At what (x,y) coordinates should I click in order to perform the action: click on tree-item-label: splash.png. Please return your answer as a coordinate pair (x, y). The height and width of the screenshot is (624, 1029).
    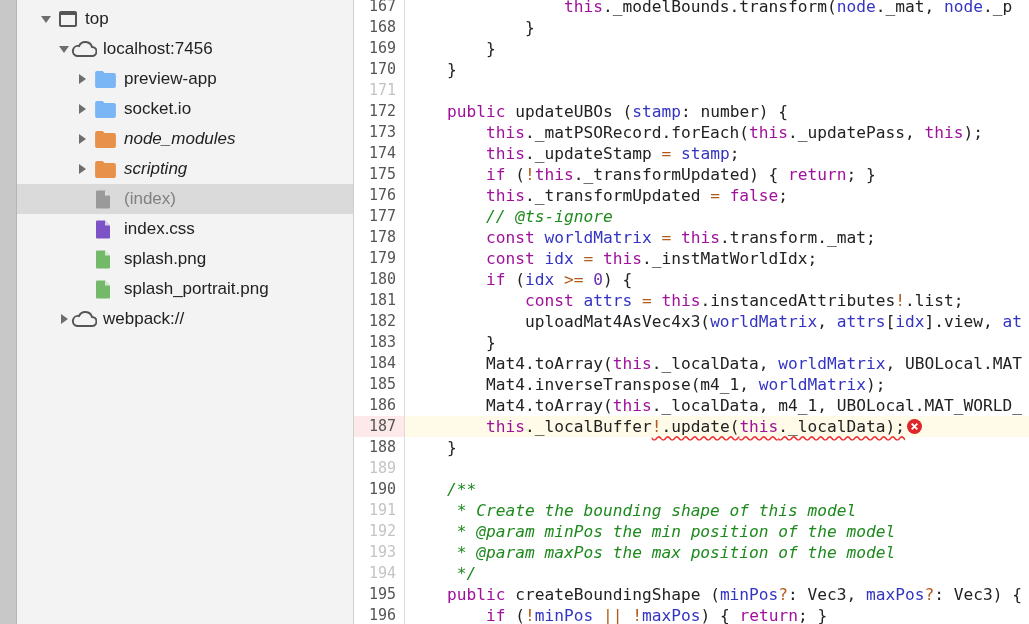
    Looking at the image, I should click on (165, 259).